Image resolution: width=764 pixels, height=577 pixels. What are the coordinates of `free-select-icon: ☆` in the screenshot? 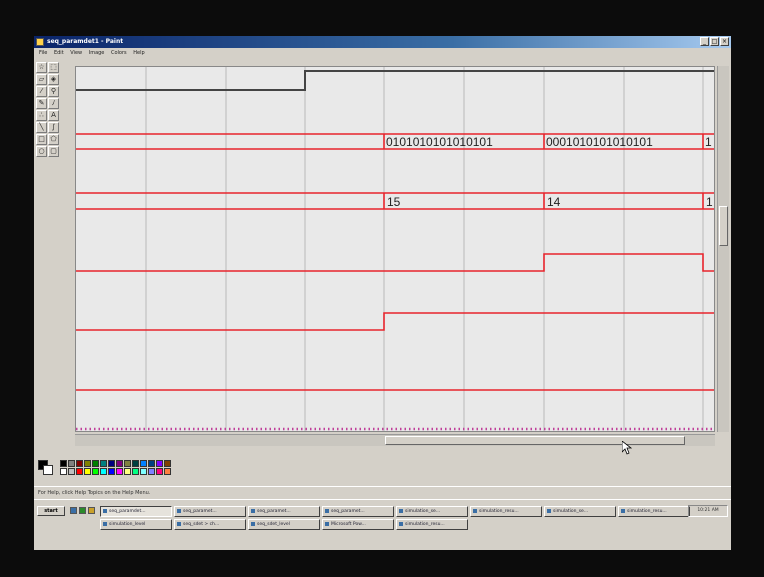 It's located at (41, 67).